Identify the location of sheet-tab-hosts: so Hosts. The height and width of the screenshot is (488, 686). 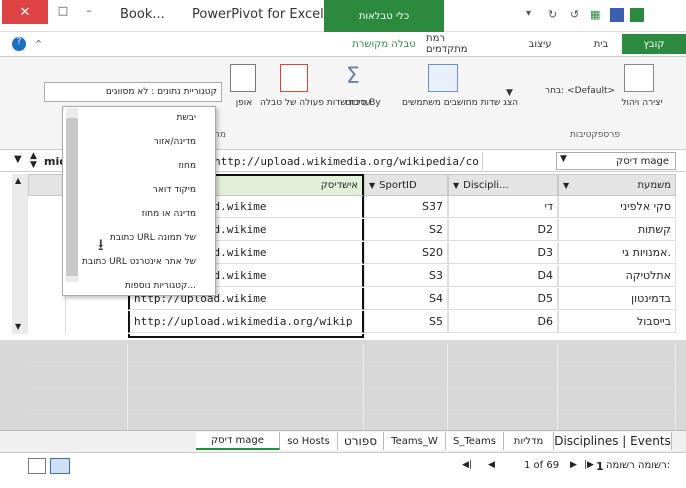
(309, 441).